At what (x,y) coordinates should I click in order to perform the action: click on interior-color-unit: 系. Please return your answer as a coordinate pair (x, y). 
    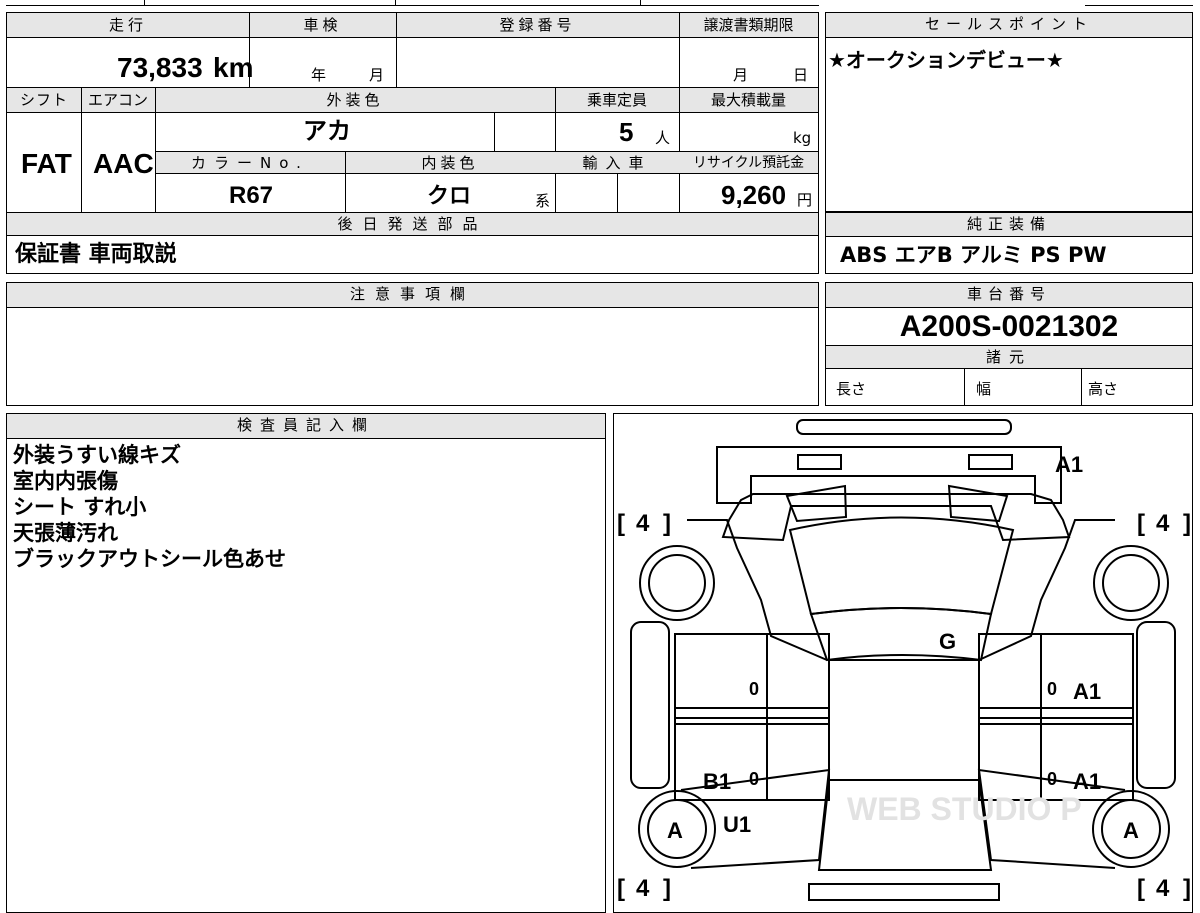
    Looking at the image, I should click on (543, 201).